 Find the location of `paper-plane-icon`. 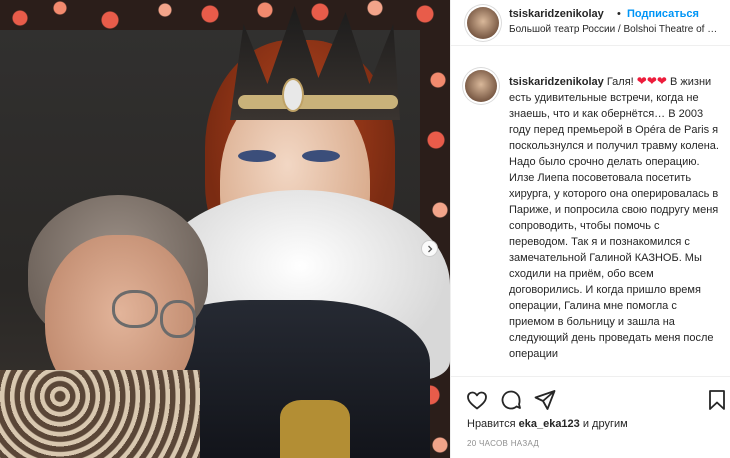

paper-plane-icon is located at coordinates (545, 400).